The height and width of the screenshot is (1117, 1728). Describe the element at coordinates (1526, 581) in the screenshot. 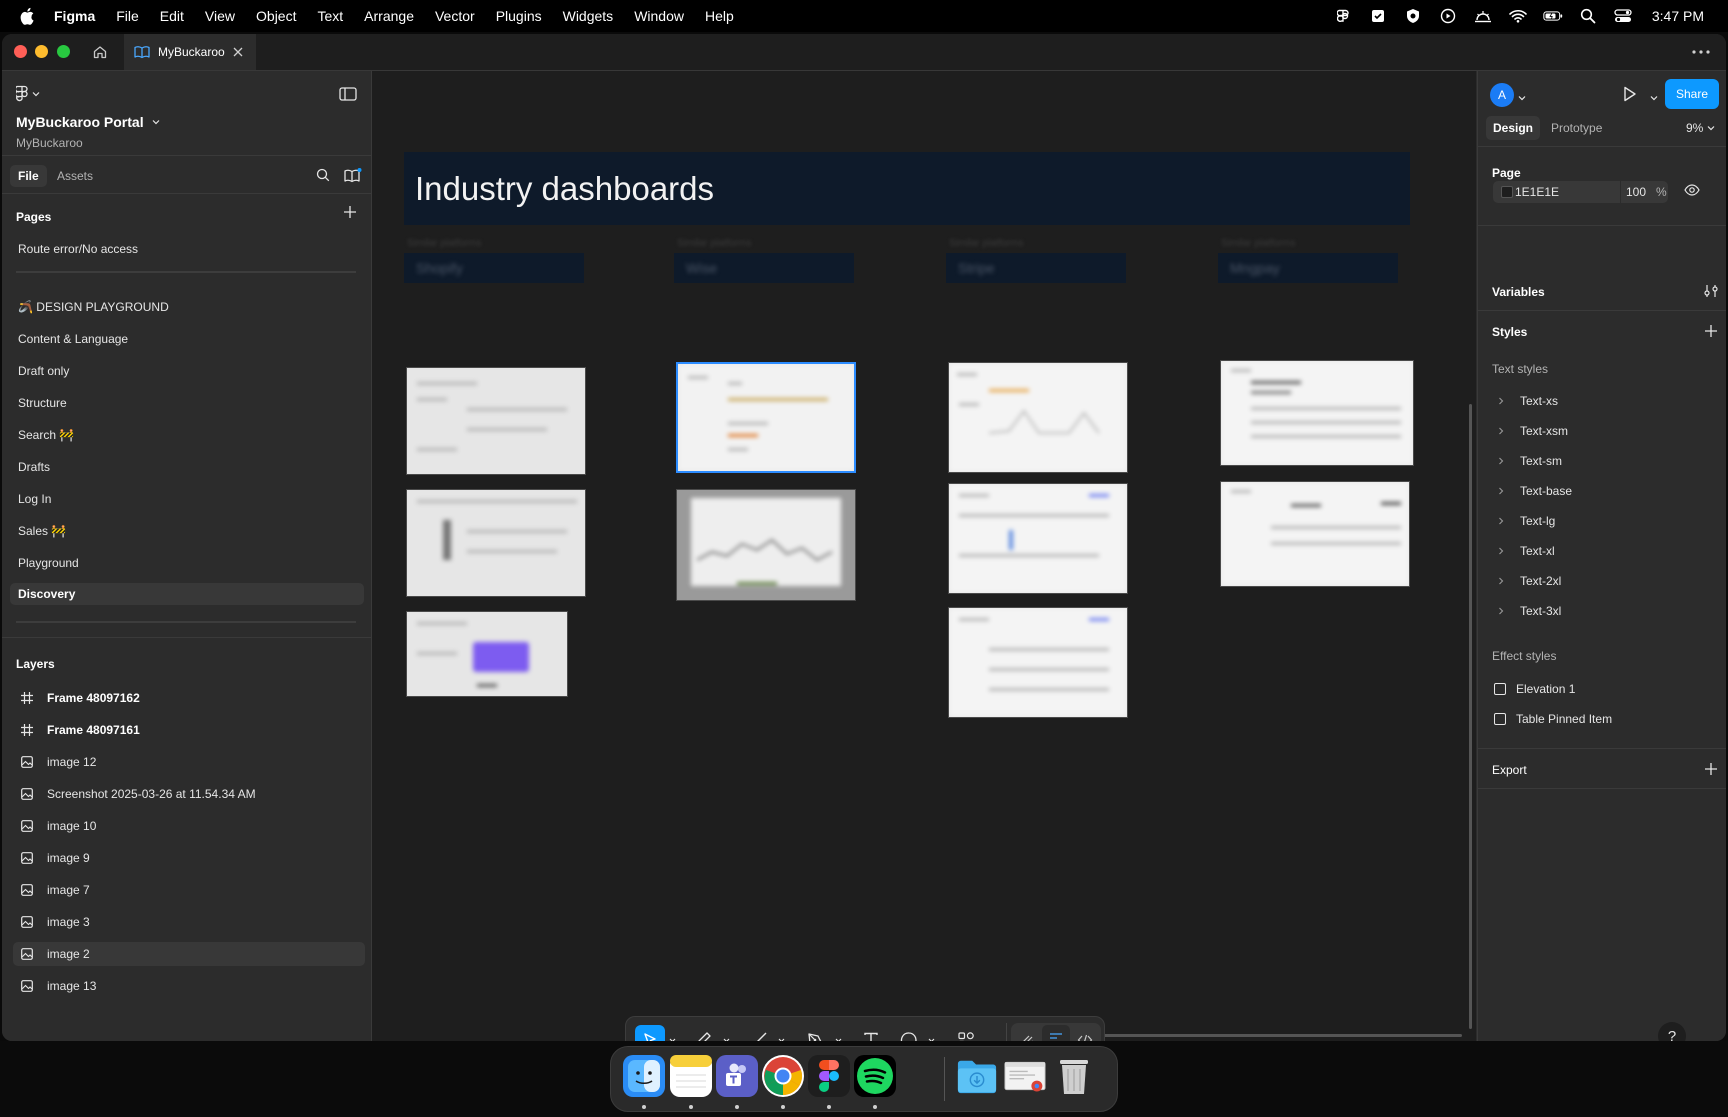

I see `text-style-item: Text-2xl` at that location.